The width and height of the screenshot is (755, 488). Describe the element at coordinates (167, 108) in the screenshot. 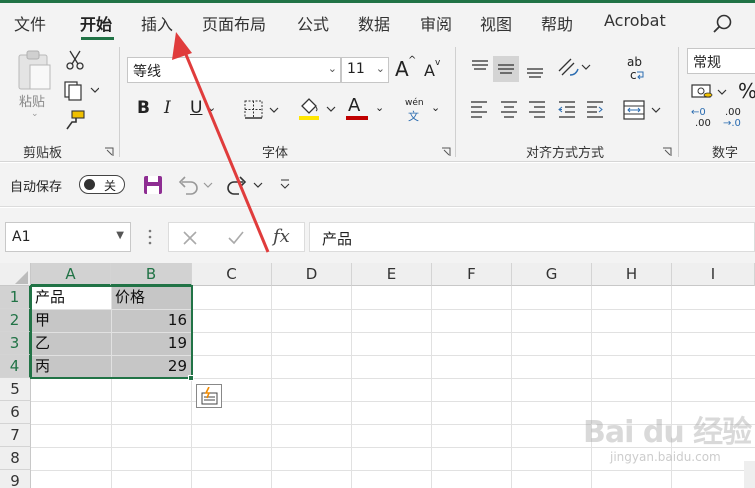

I see `italic-button: I` at that location.